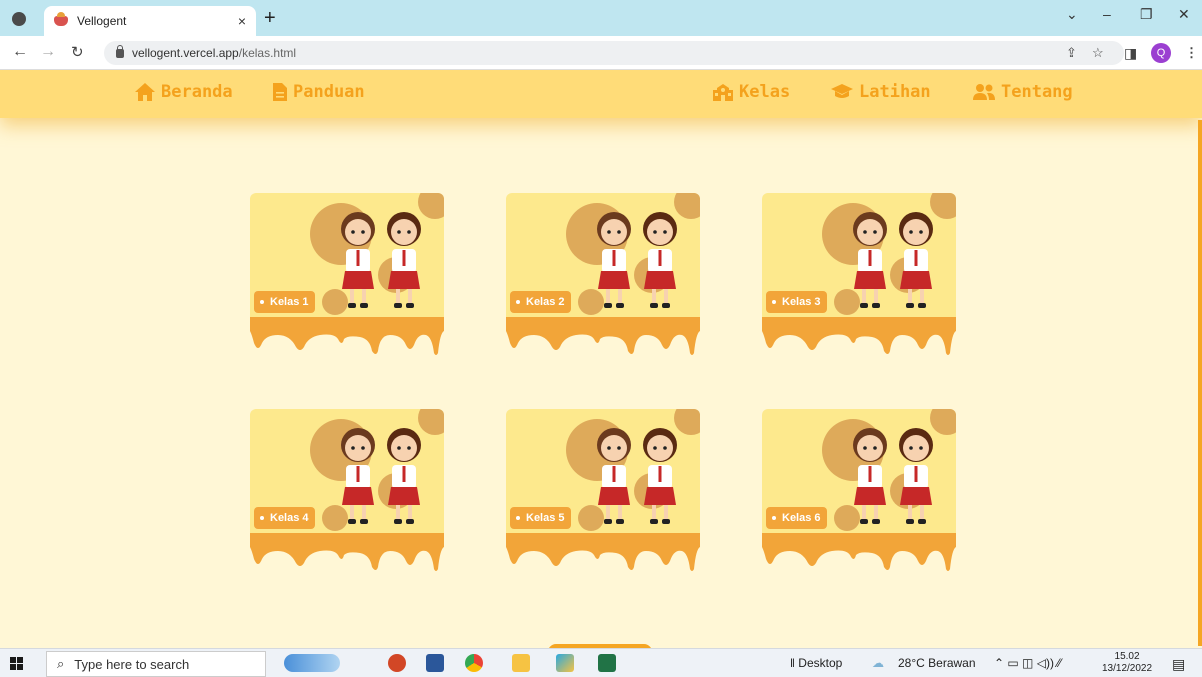 This screenshot has width=1202, height=677. Describe the element at coordinates (601, 18) in the screenshot. I see `browser-tab-strip: Vellogent × + ⌄ – ❐ ✕` at that location.